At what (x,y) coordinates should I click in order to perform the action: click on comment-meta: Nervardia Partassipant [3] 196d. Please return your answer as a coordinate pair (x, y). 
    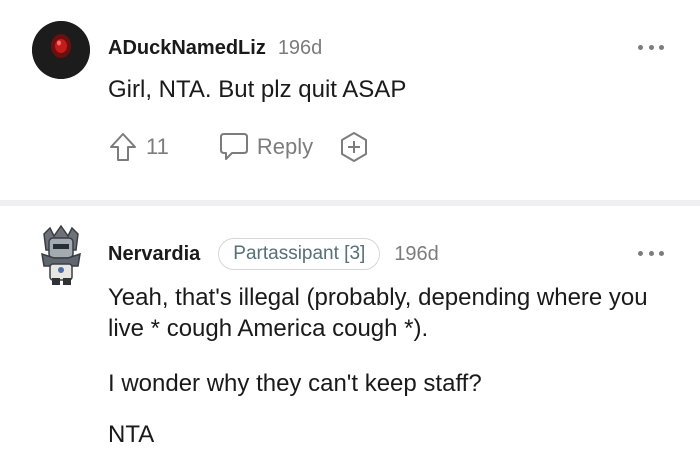
    Looking at the image, I should click on (273, 254).